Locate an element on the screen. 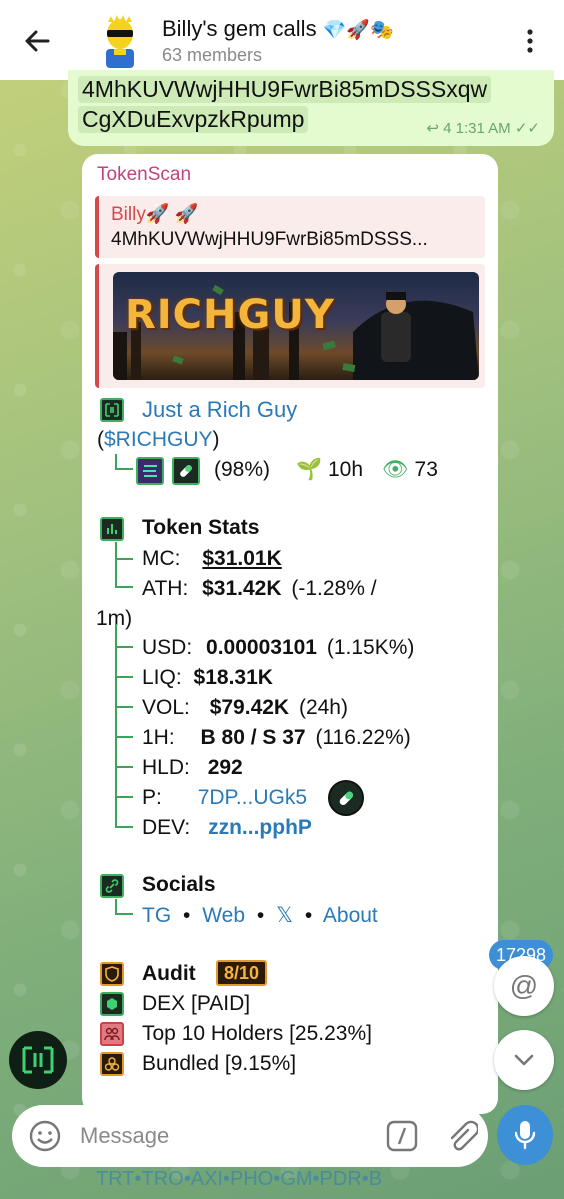 The width and height of the screenshot is (564, 1199). microphone-icon is located at coordinates (525, 1135).